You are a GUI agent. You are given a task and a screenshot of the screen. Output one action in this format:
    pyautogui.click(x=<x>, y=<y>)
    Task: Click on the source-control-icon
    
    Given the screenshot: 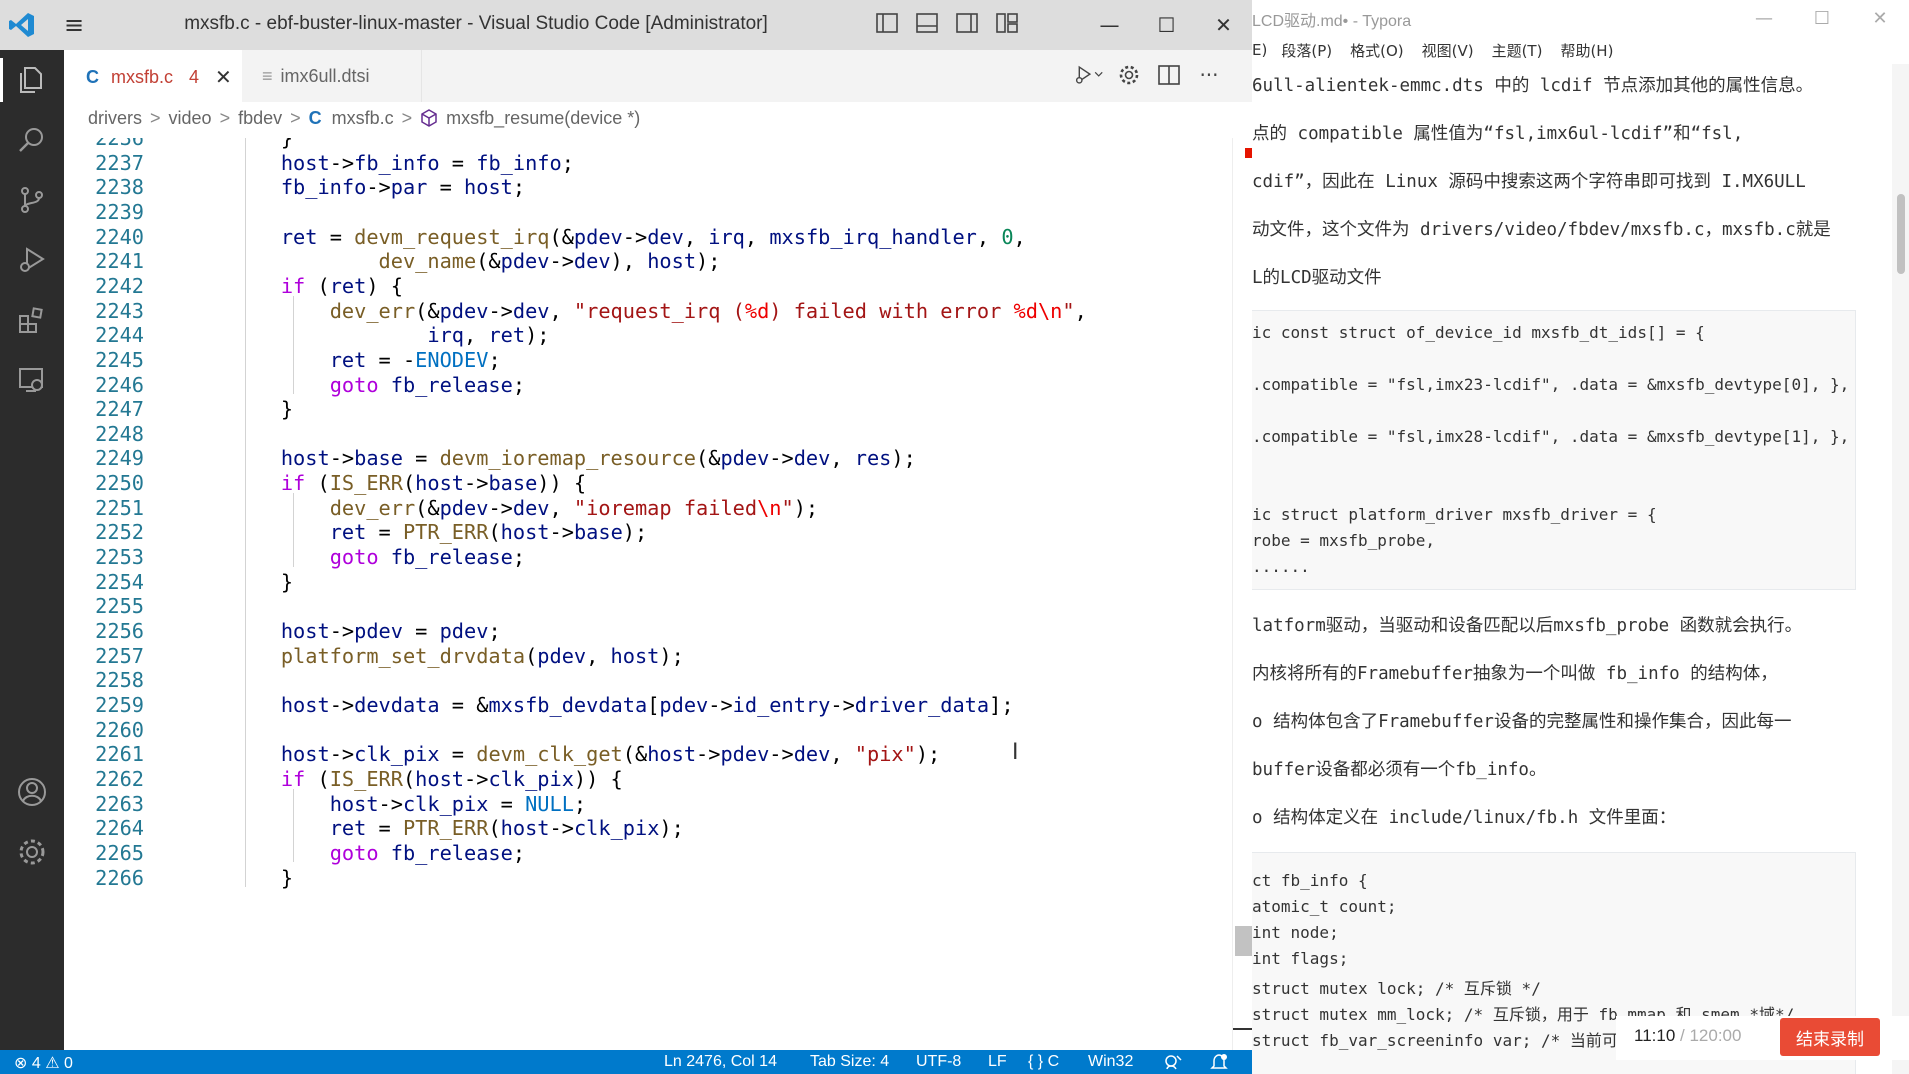 What is the action you would take?
    pyautogui.click(x=32, y=200)
    